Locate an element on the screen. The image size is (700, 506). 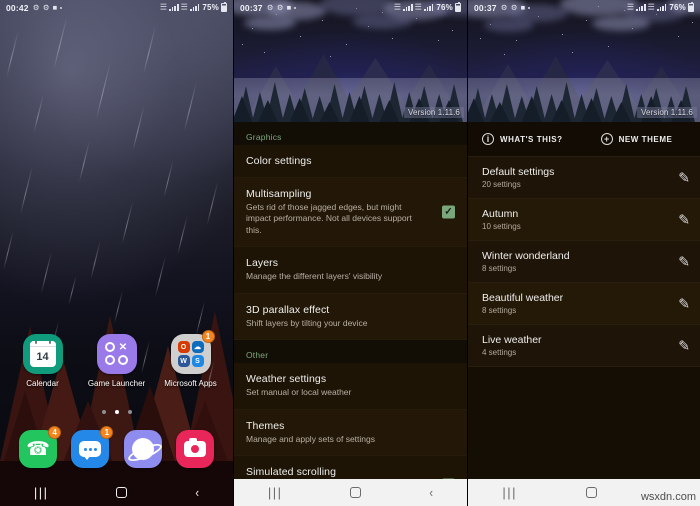
setting-row-color-settings: Color settings is located at coordinates (350, 161).